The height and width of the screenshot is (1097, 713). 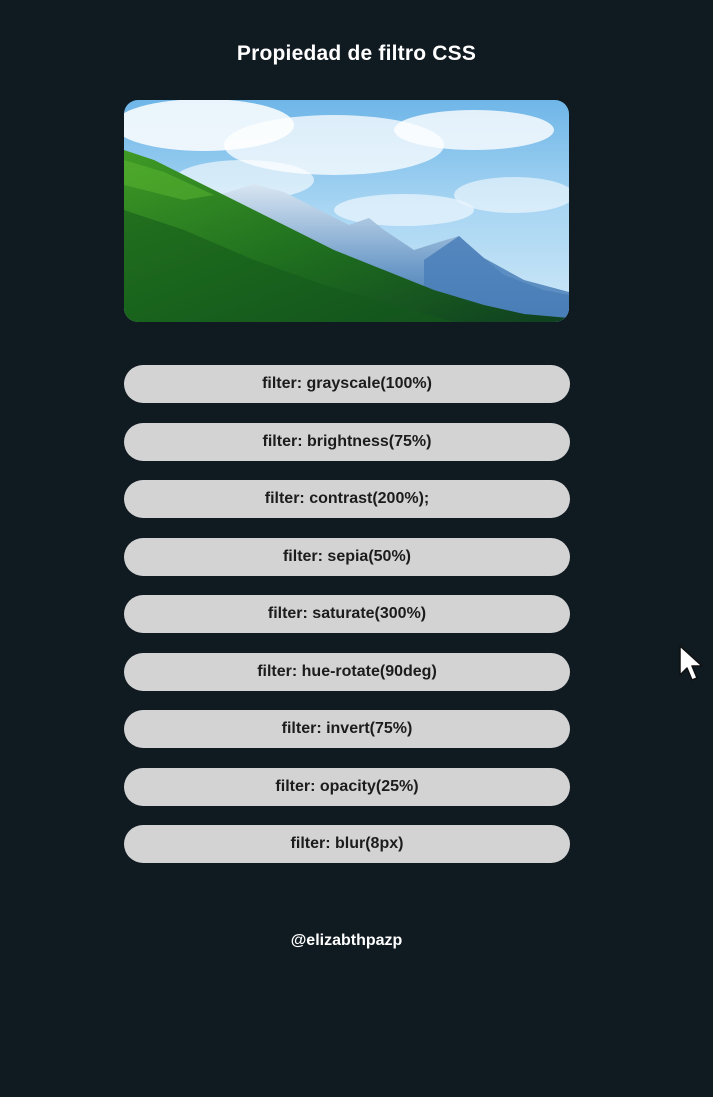 What do you see at coordinates (347, 614) in the screenshot?
I see `filter-button-saturate: filter: saturate(300%)` at bounding box center [347, 614].